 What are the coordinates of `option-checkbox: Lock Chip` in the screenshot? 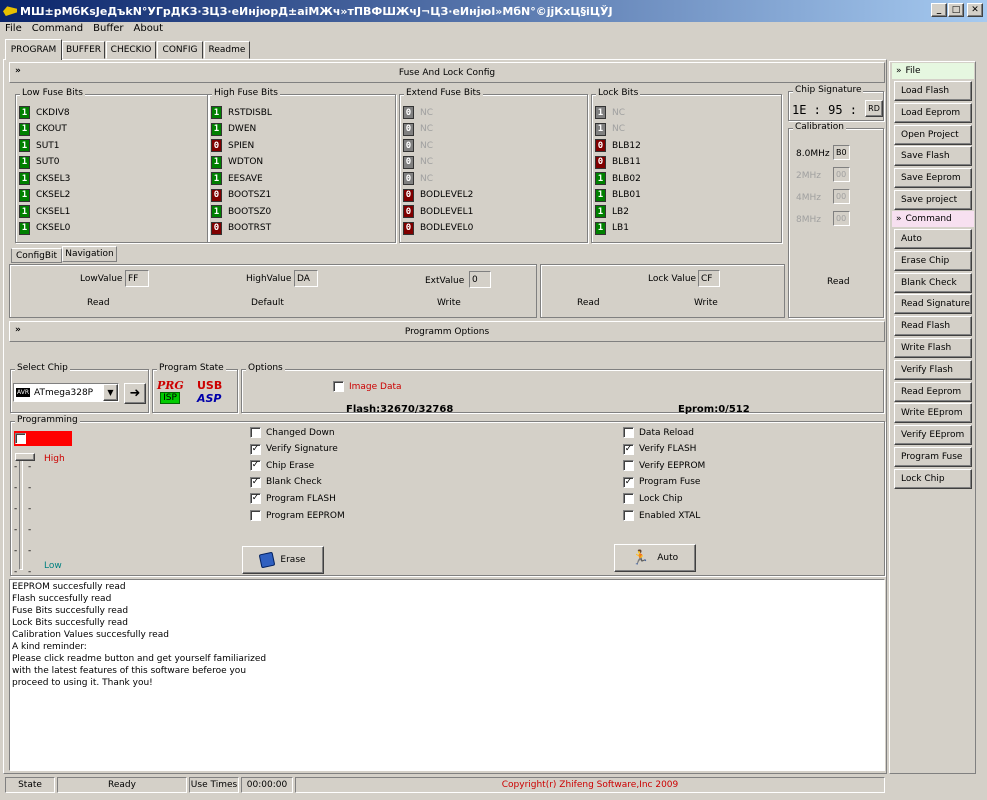 It's located at (653, 499).